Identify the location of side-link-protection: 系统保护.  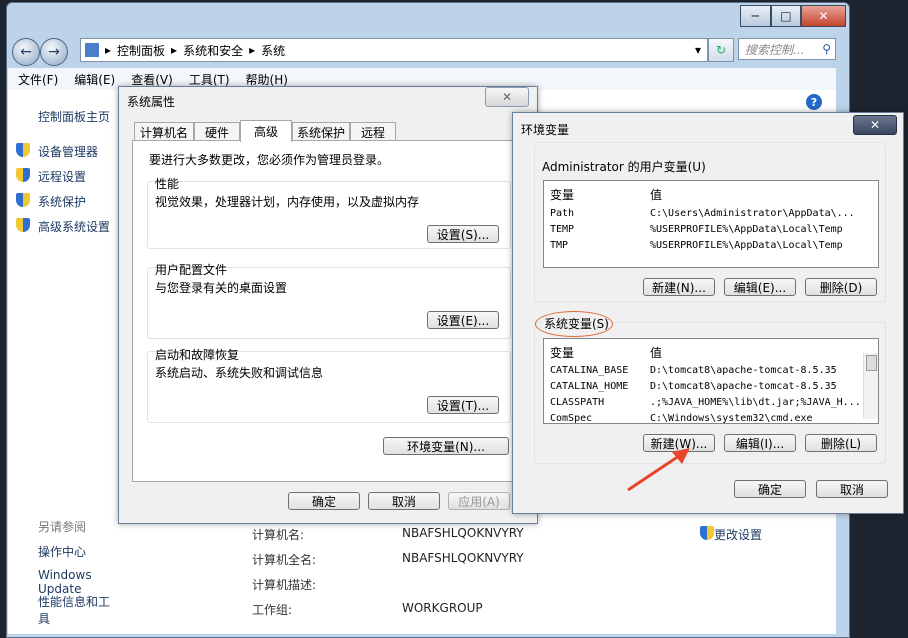
(62, 201).